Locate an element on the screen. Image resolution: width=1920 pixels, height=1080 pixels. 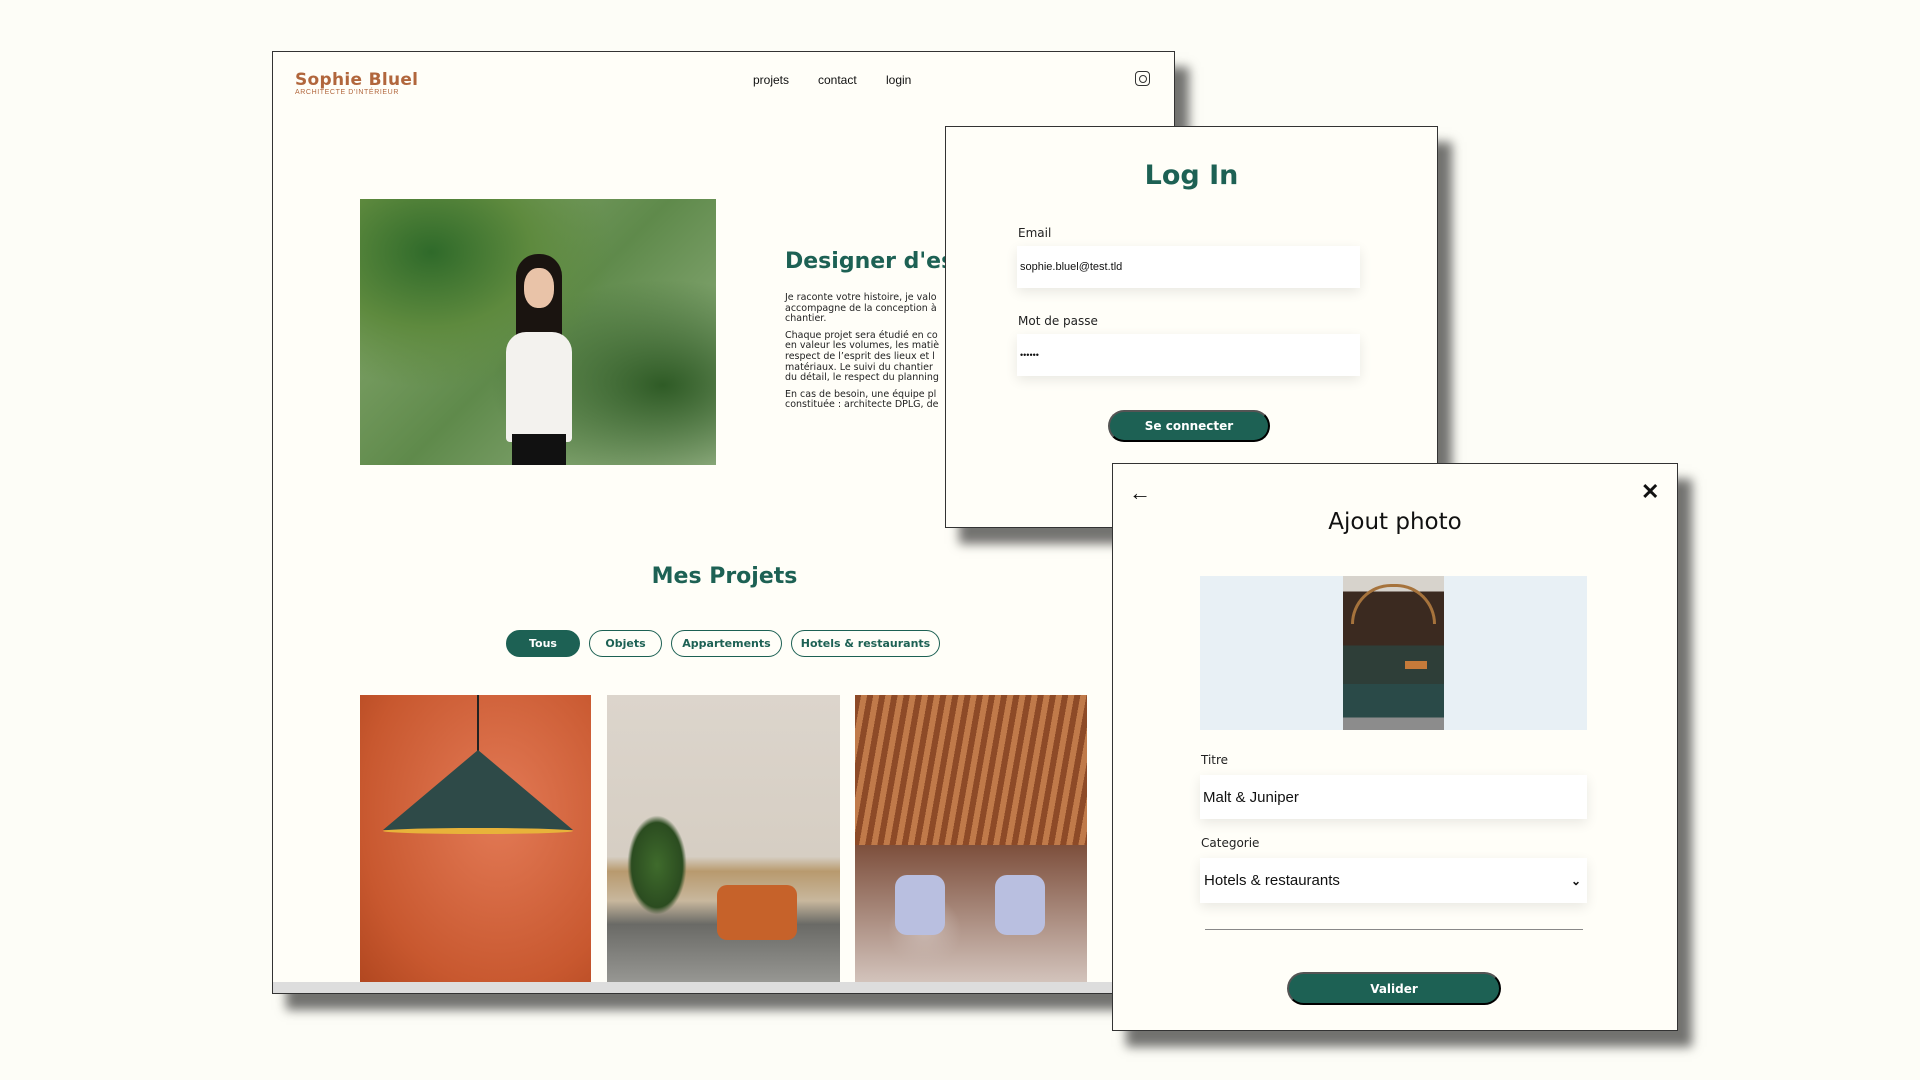
filter-hotels-restaurants: Hotels & restaurants is located at coordinates (865, 643).